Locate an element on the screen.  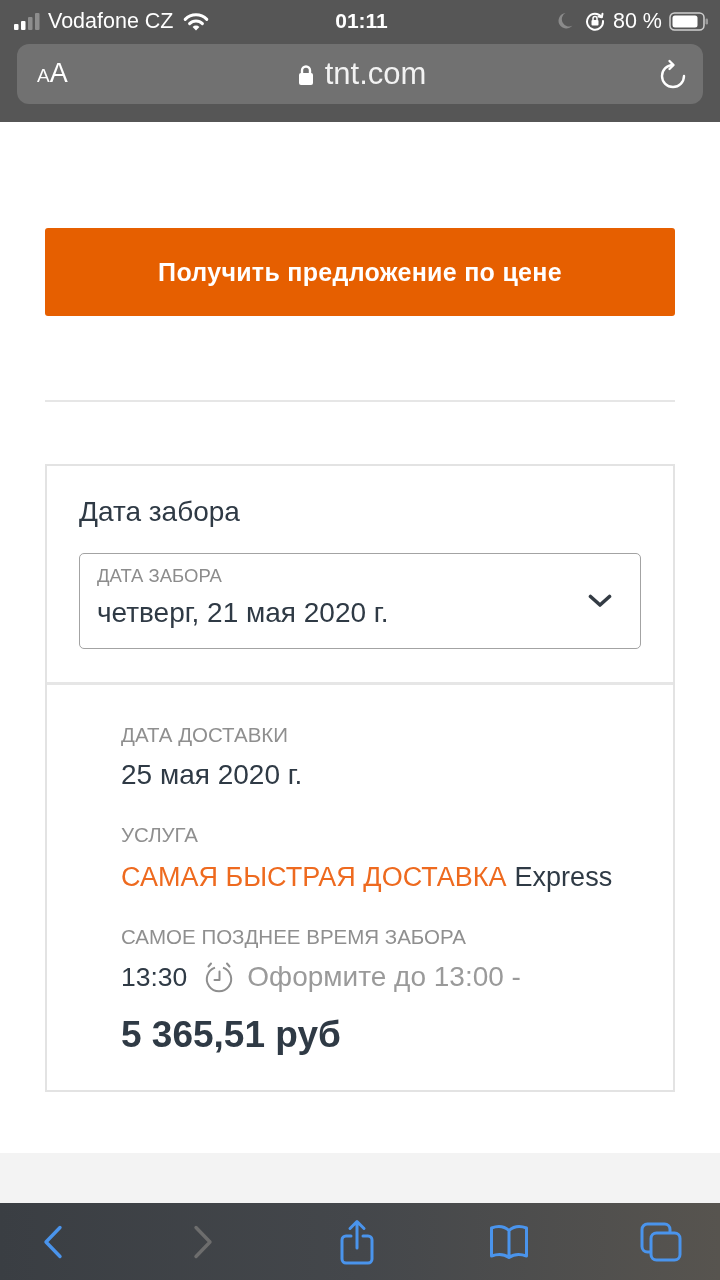
pickup-time: 13:30 is located at coordinates (154, 977).